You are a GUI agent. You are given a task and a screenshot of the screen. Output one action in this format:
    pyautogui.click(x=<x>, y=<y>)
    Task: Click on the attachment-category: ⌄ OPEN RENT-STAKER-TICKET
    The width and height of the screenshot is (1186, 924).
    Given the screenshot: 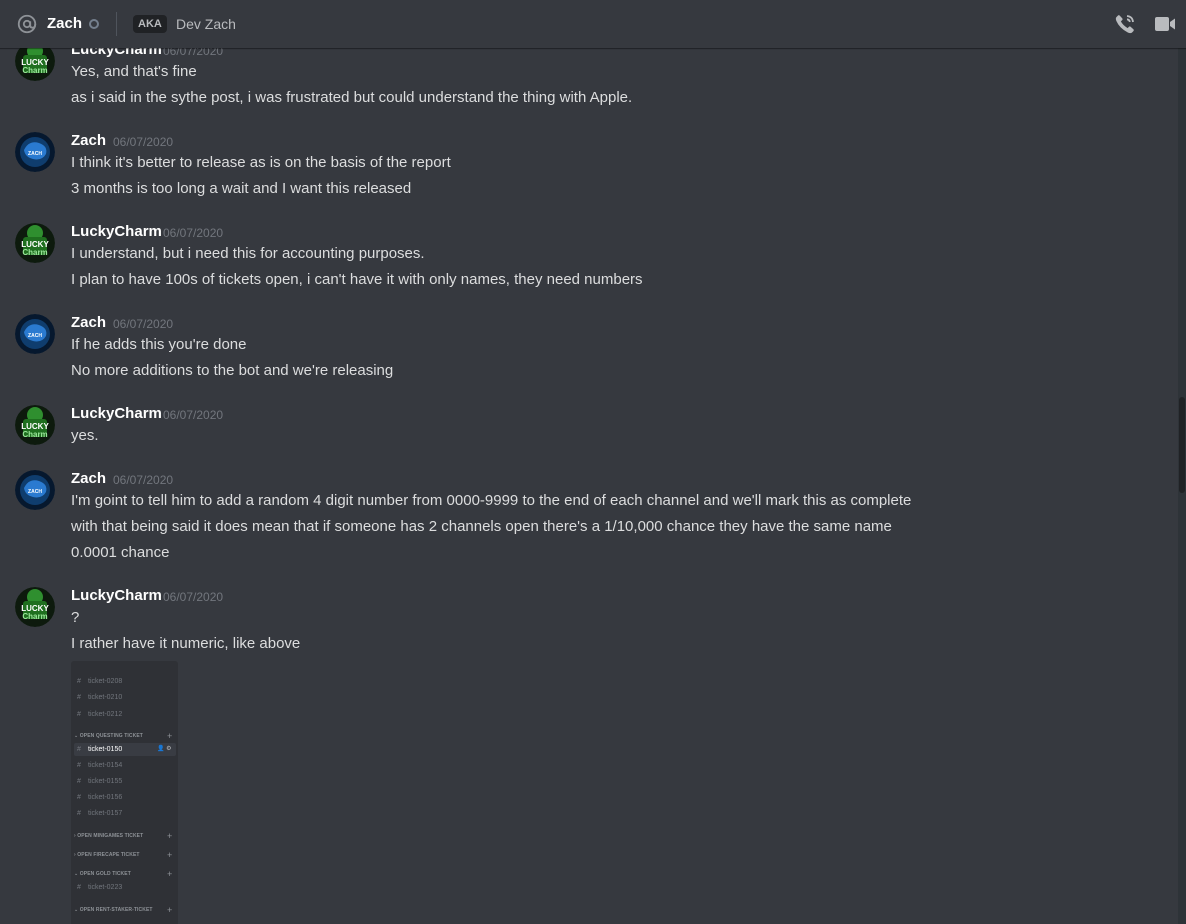 What is the action you would take?
    pyautogui.click(x=113, y=910)
    